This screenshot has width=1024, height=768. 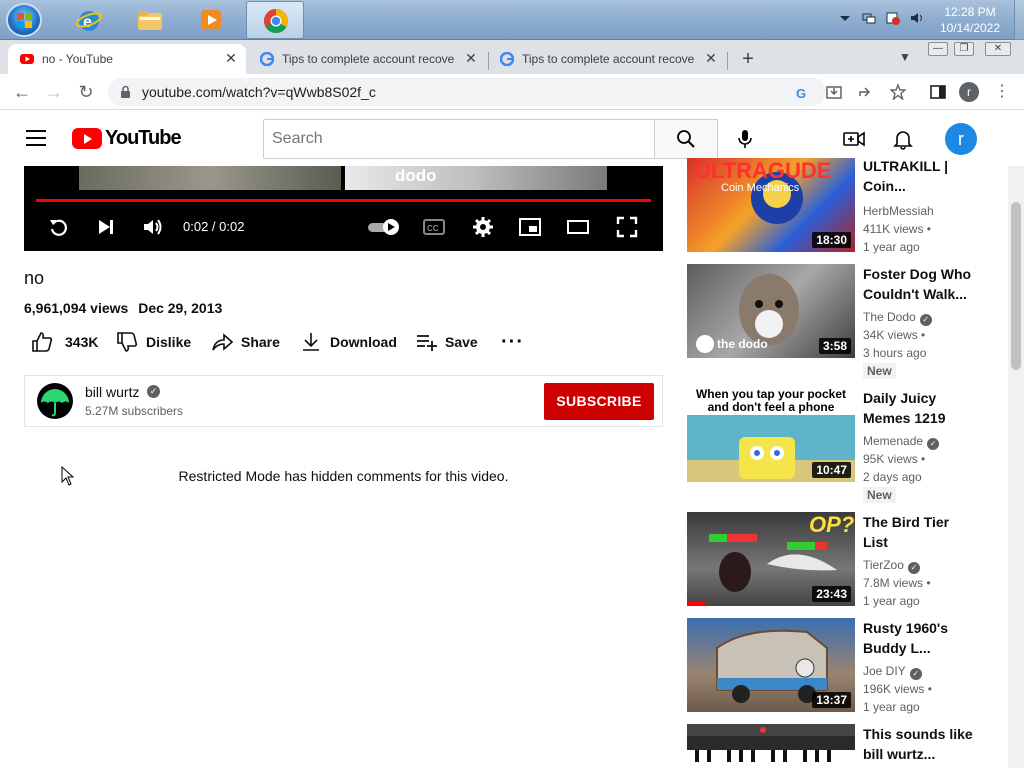 I want to click on taskbar-explorer-button, so click(x=150, y=20).